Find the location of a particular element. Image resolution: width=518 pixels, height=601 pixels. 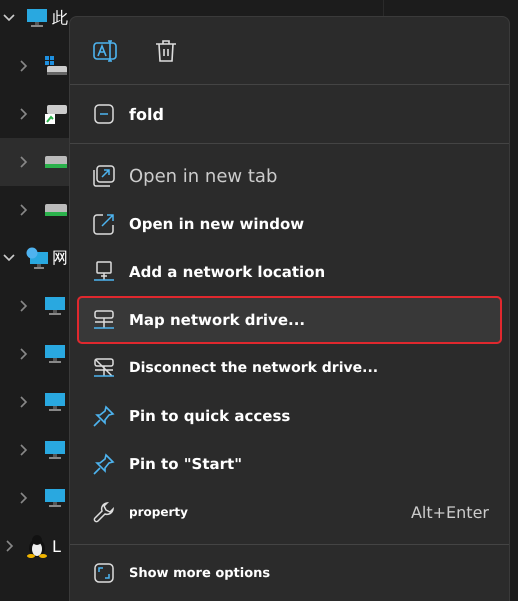

menu-item: property Alt+Enter is located at coordinates (289, 512).